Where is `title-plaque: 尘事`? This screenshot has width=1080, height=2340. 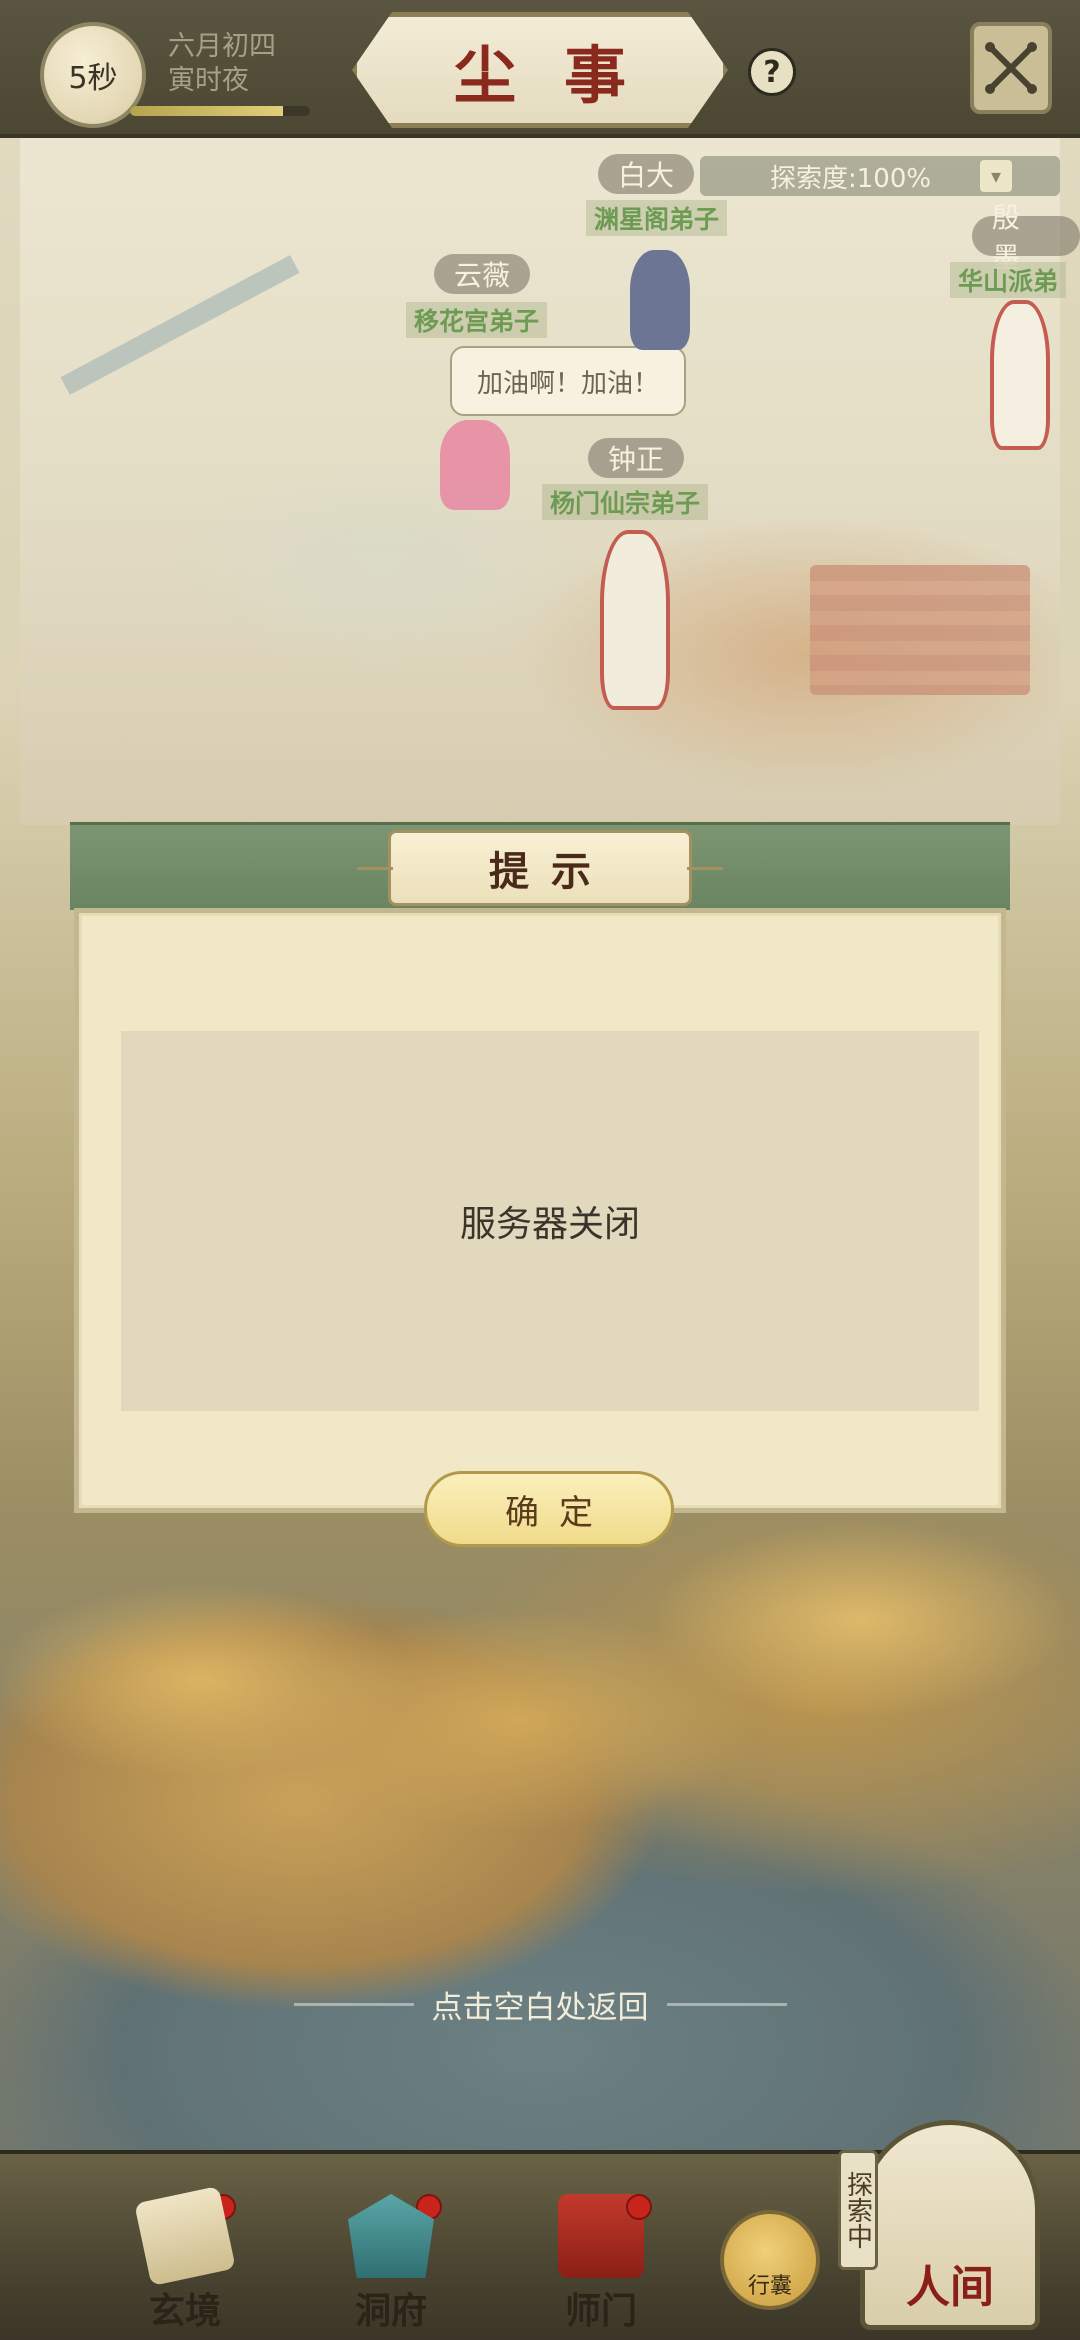
title-plaque: 尘事 is located at coordinates (540, 70).